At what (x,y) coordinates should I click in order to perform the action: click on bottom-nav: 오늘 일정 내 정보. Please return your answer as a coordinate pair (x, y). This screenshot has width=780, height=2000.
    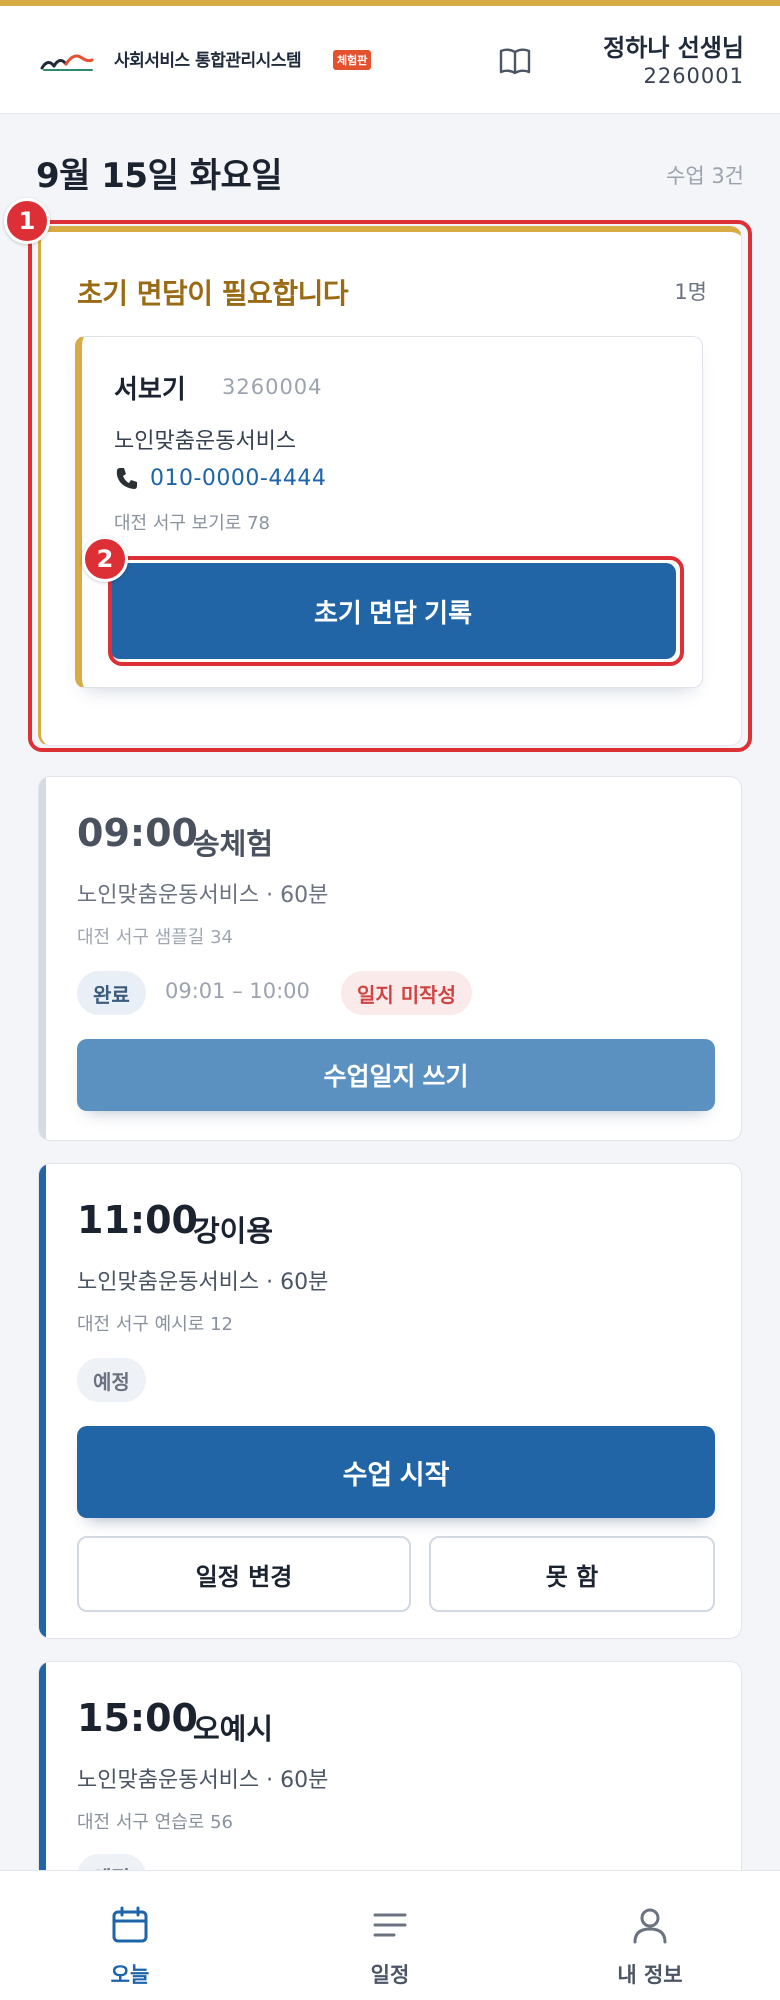
    Looking at the image, I should click on (390, 1935).